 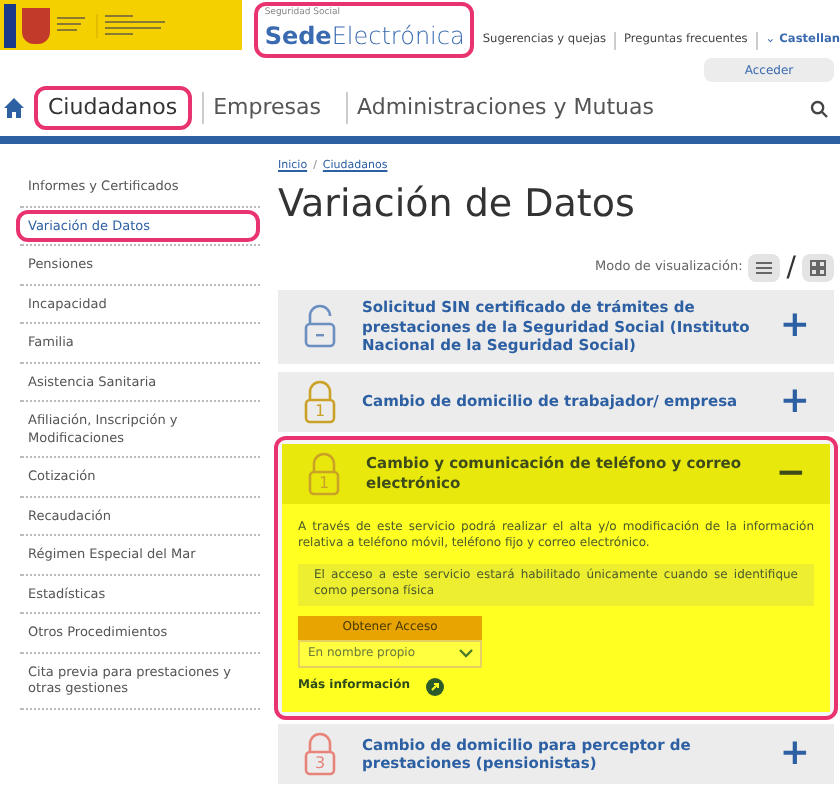 What do you see at coordinates (36, 25) in the screenshot?
I see `coat-of-arms-icon` at bounding box center [36, 25].